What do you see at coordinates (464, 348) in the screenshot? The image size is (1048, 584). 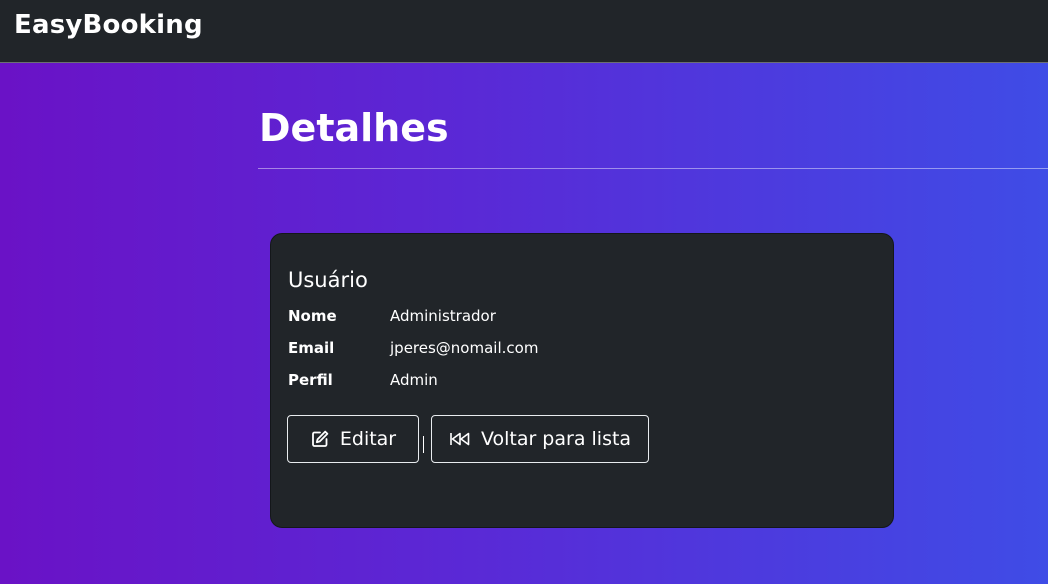 I see `detail-value: jperes@nomail.com` at bounding box center [464, 348].